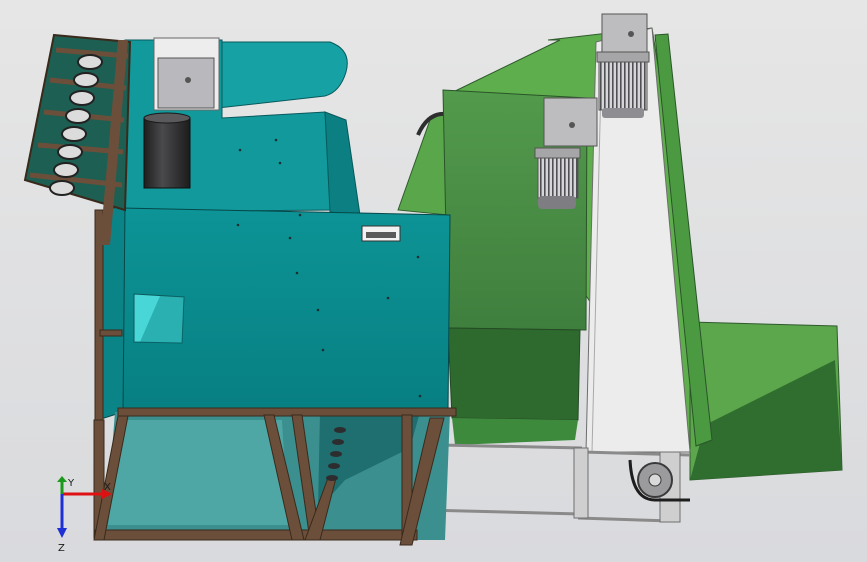 The height and width of the screenshot is (562, 867). I want to click on x-axis-label: X, so click(107, 487).